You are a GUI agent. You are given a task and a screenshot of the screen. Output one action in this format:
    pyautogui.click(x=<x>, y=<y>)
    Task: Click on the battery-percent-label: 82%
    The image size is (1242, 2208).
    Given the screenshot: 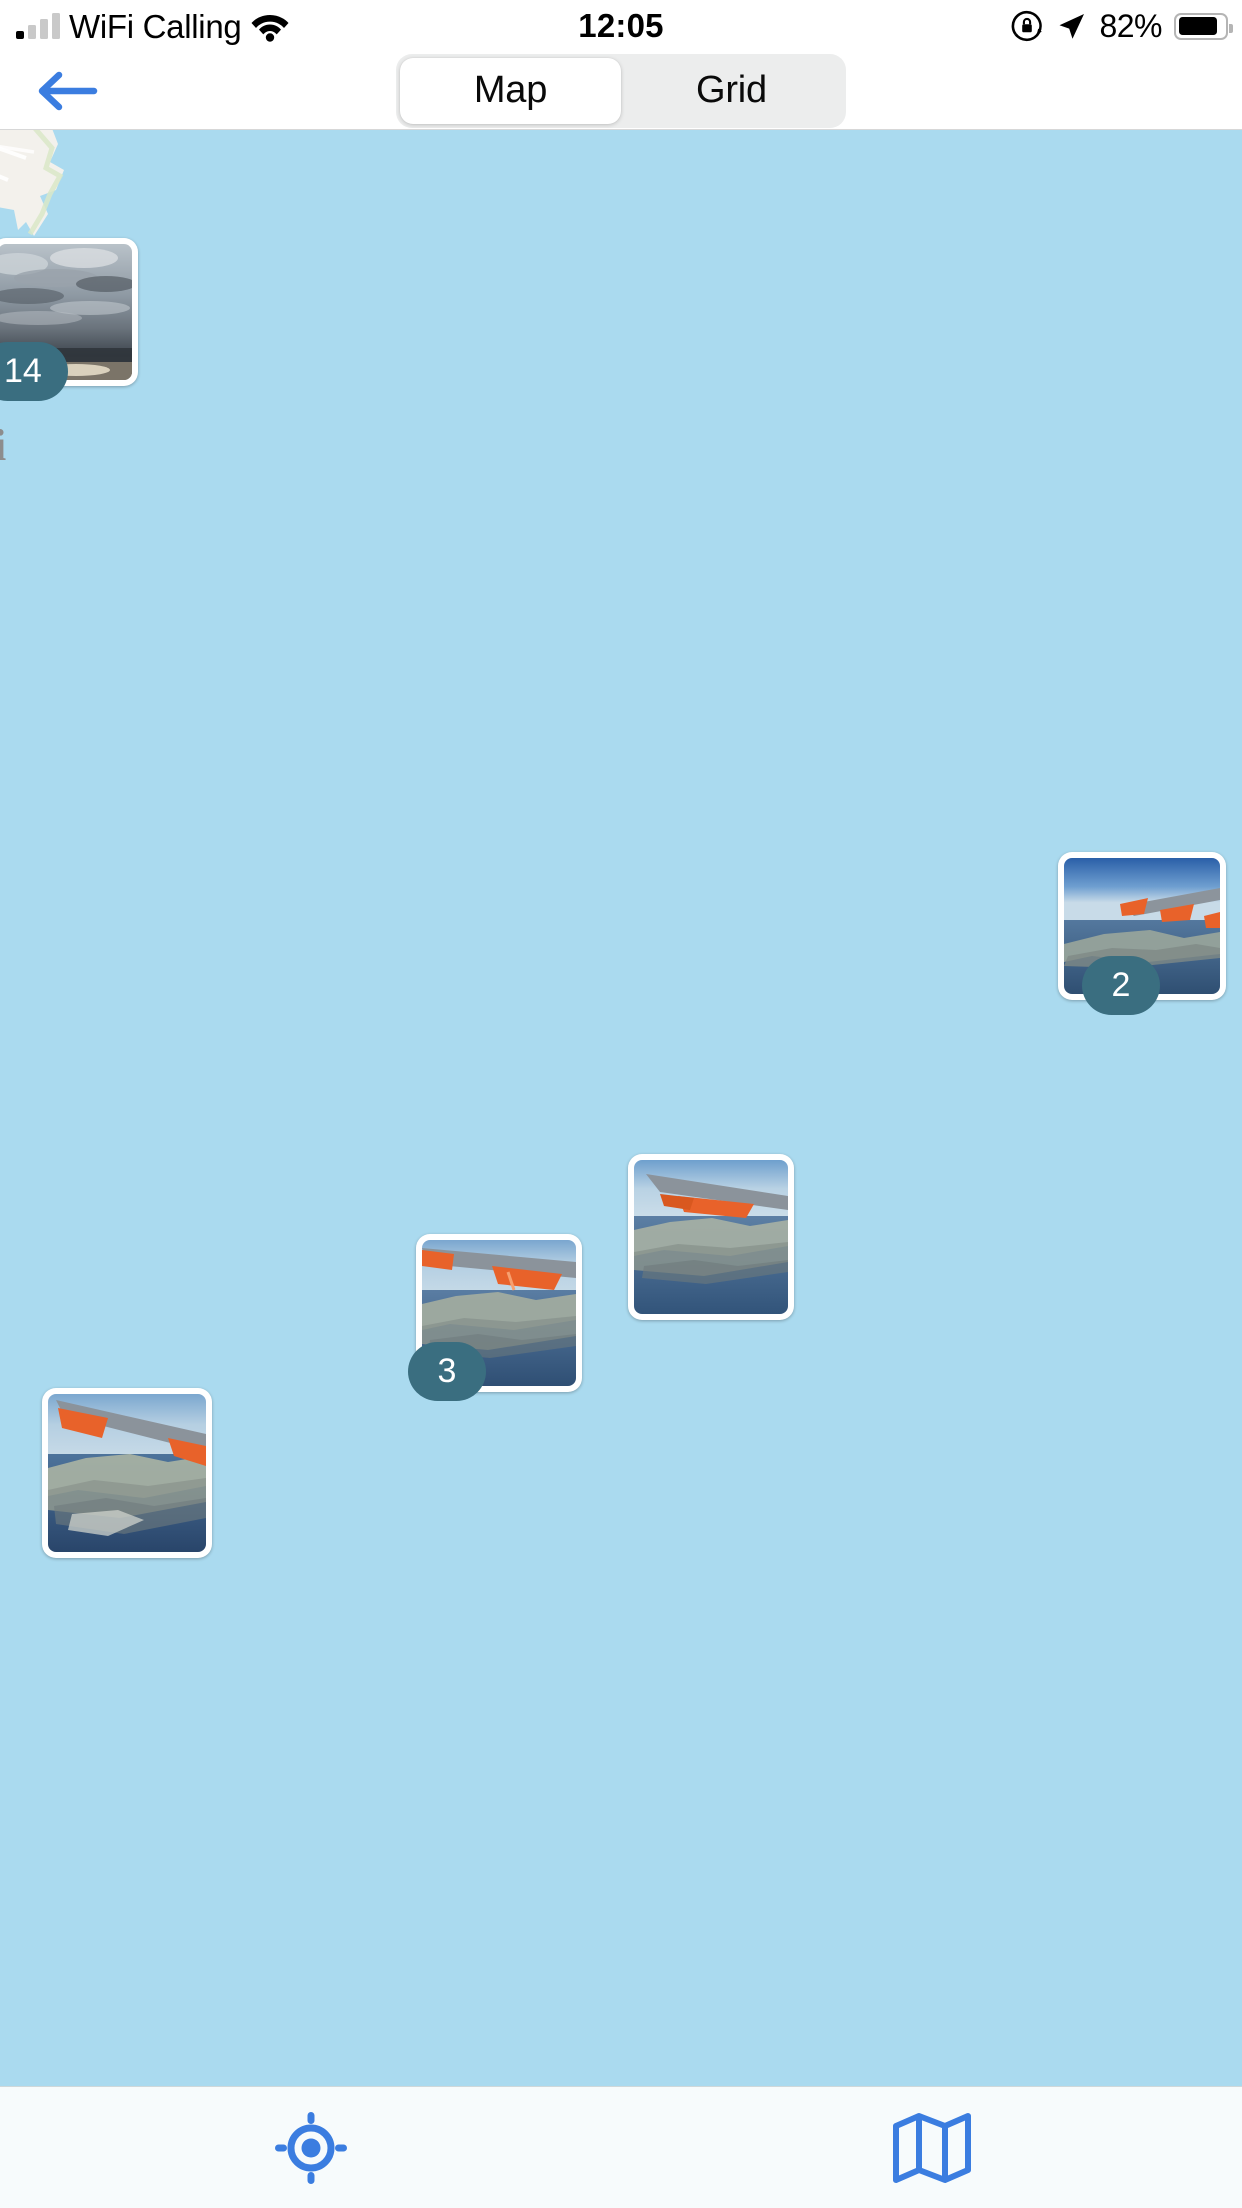 What is the action you would take?
    pyautogui.click(x=1130, y=25)
    